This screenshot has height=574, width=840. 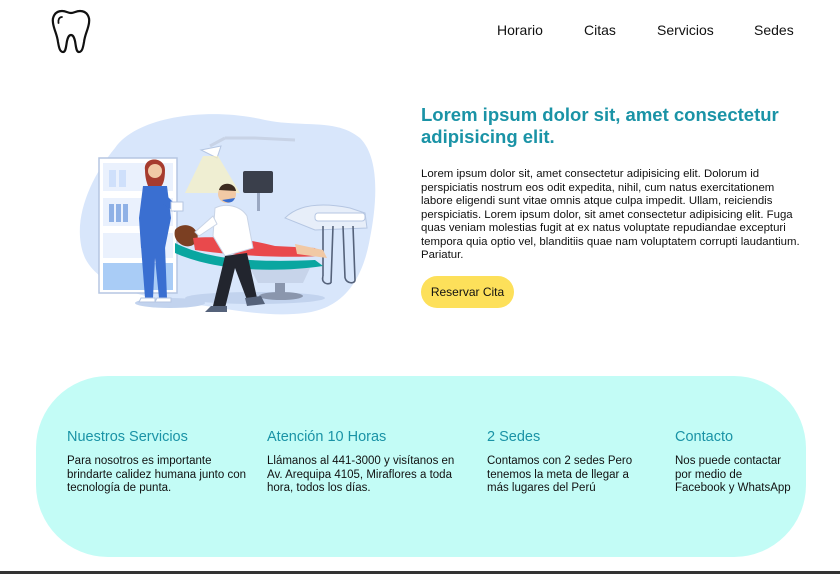 I want to click on service-title: 2 Sedes, so click(x=514, y=437).